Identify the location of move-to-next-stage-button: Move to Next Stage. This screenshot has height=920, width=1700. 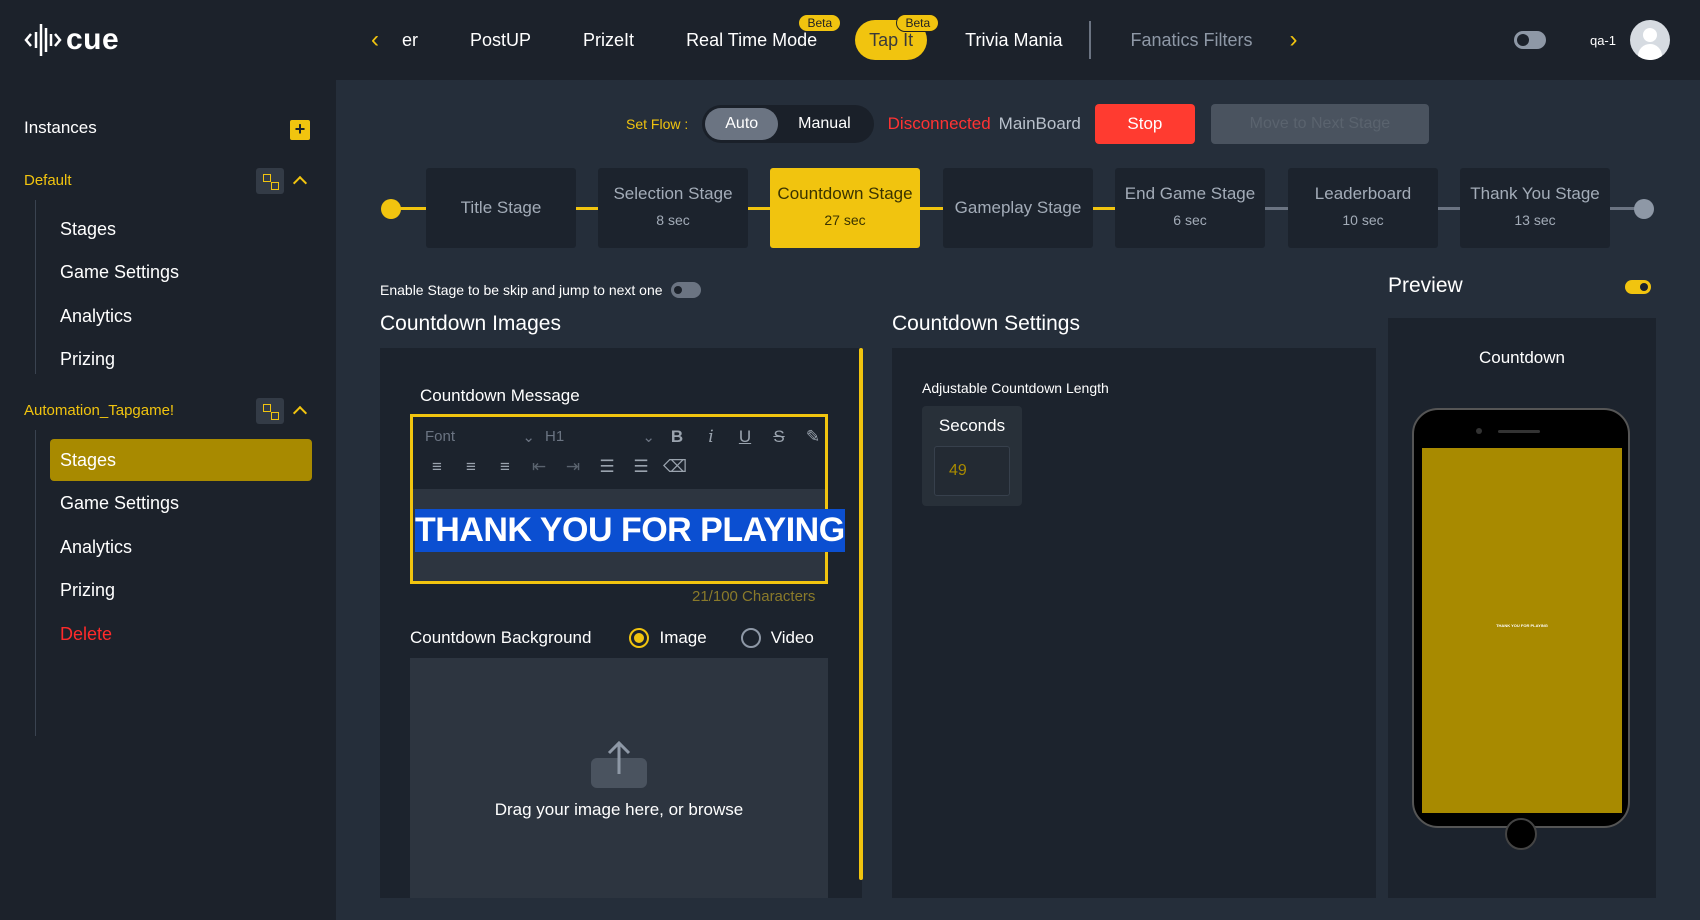
(1319, 124).